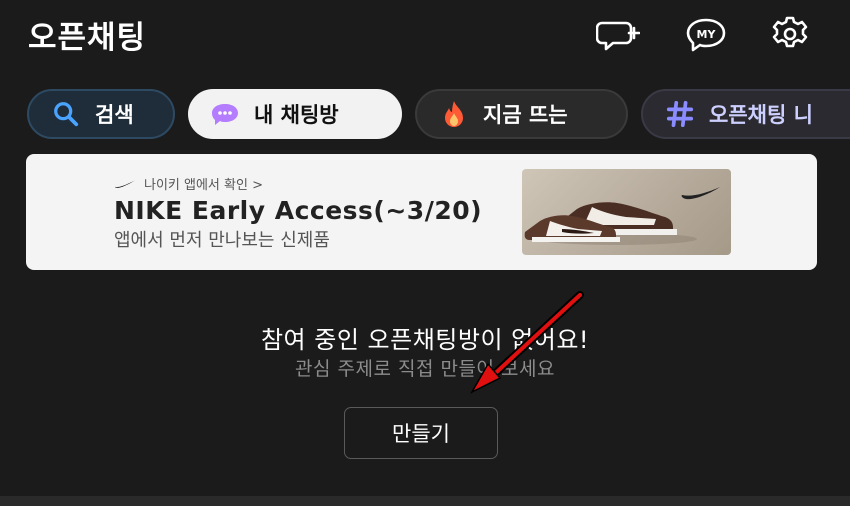 The image size is (850, 506). What do you see at coordinates (125, 183) in the screenshot?
I see `nike-swoosh-icon` at bounding box center [125, 183].